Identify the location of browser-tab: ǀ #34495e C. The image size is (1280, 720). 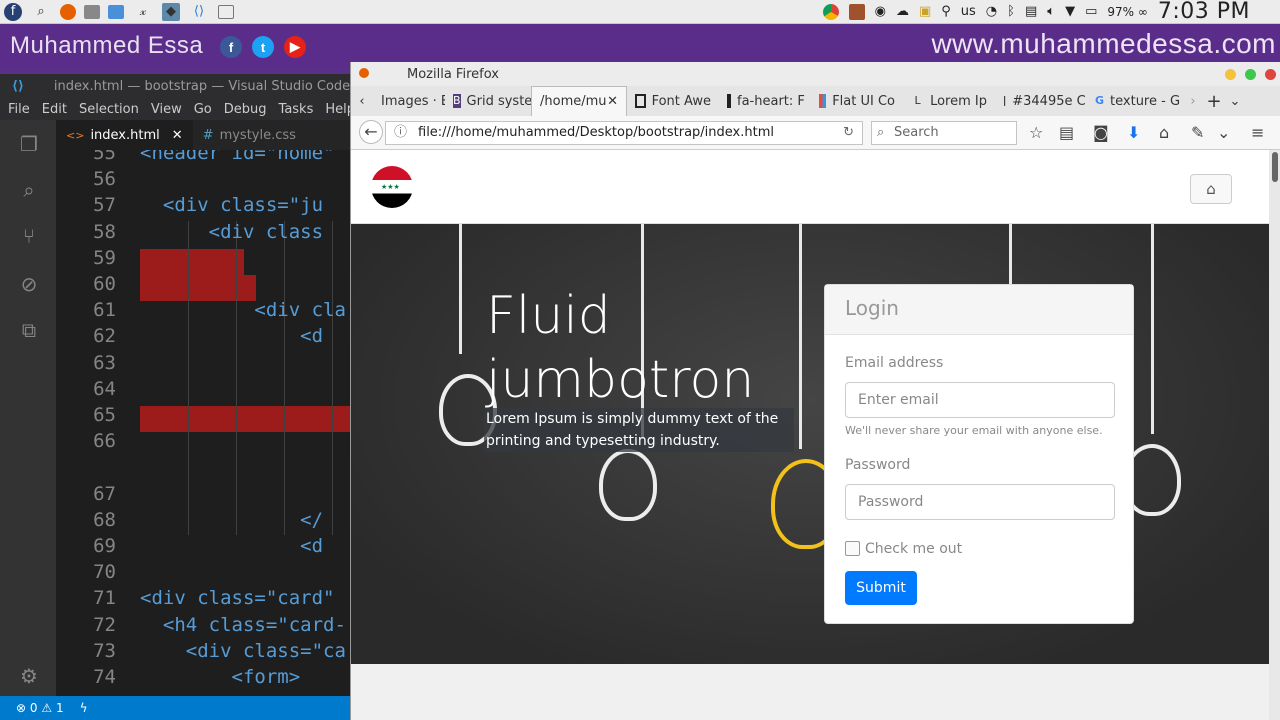
(1041, 101).